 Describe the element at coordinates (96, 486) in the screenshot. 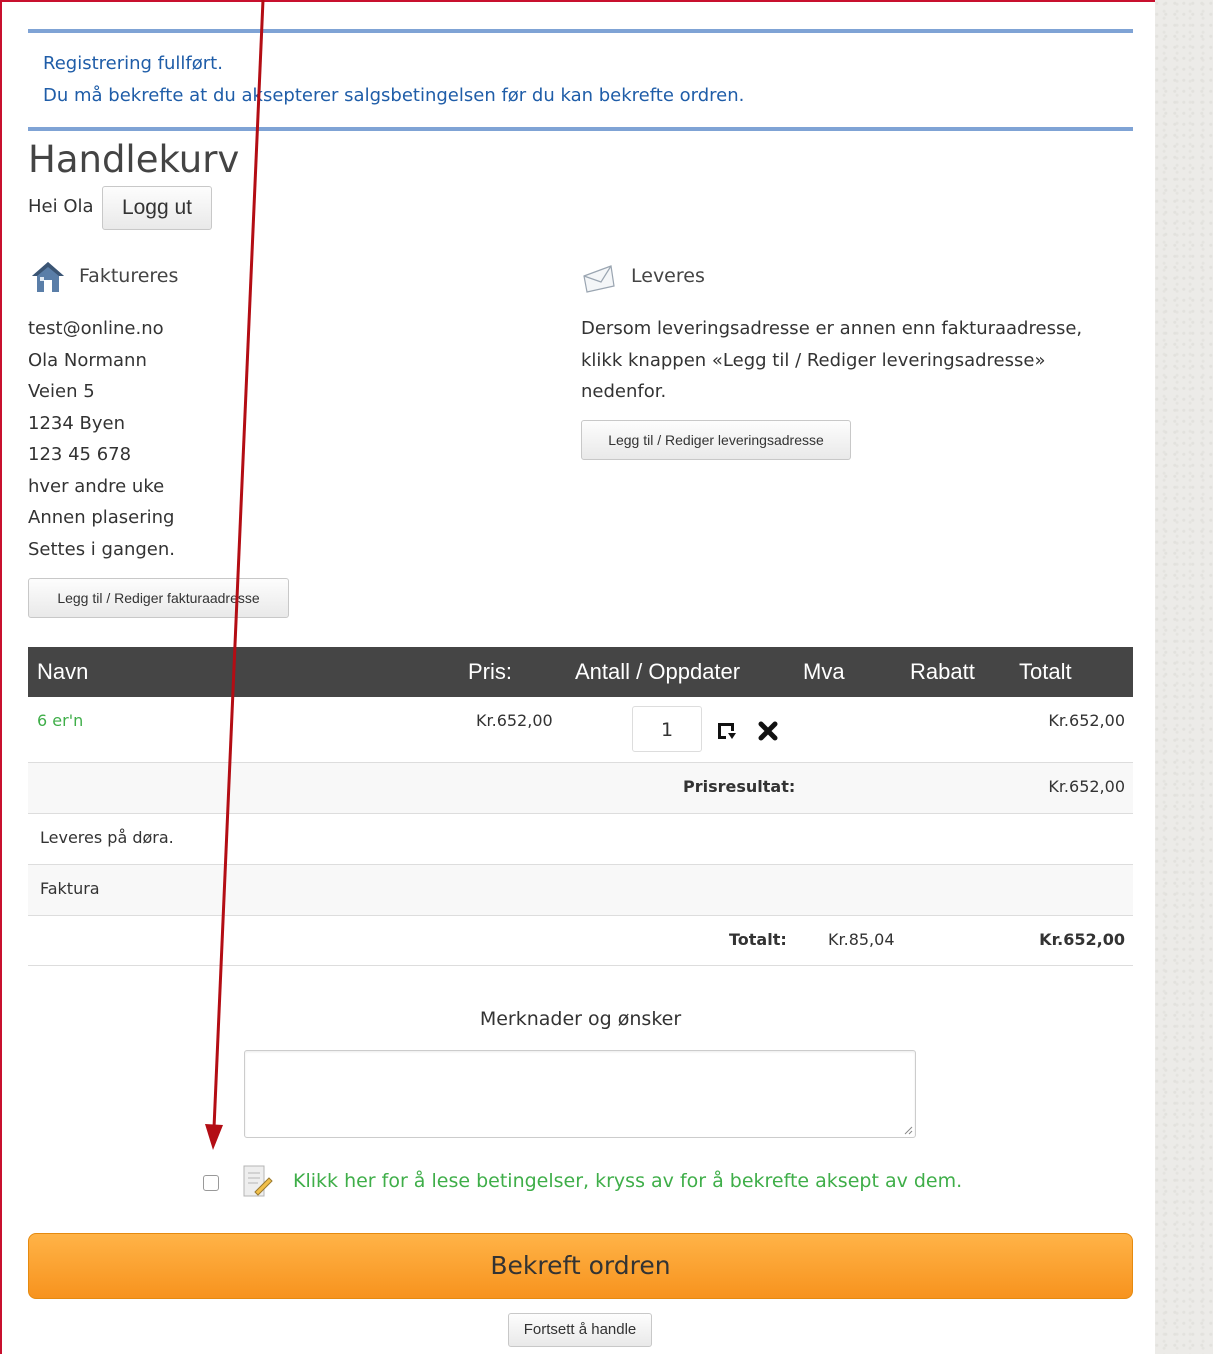

I see `billing-frequency: hver andre uke` at that location.